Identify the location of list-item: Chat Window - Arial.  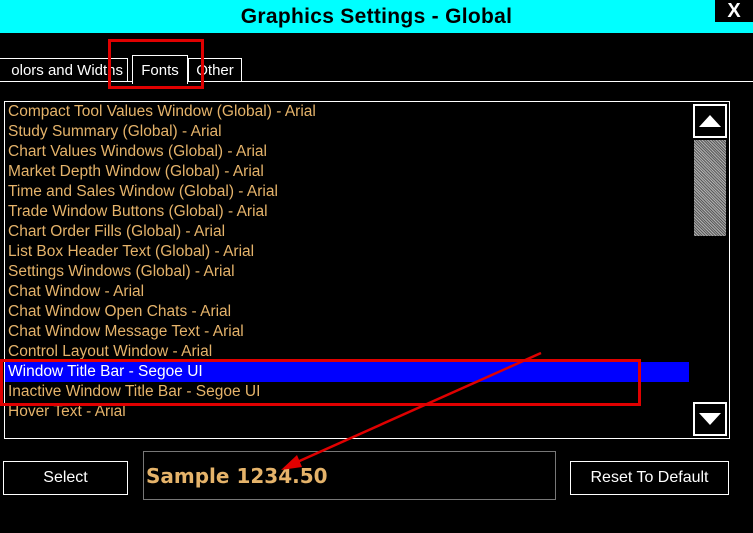
(347, 292).